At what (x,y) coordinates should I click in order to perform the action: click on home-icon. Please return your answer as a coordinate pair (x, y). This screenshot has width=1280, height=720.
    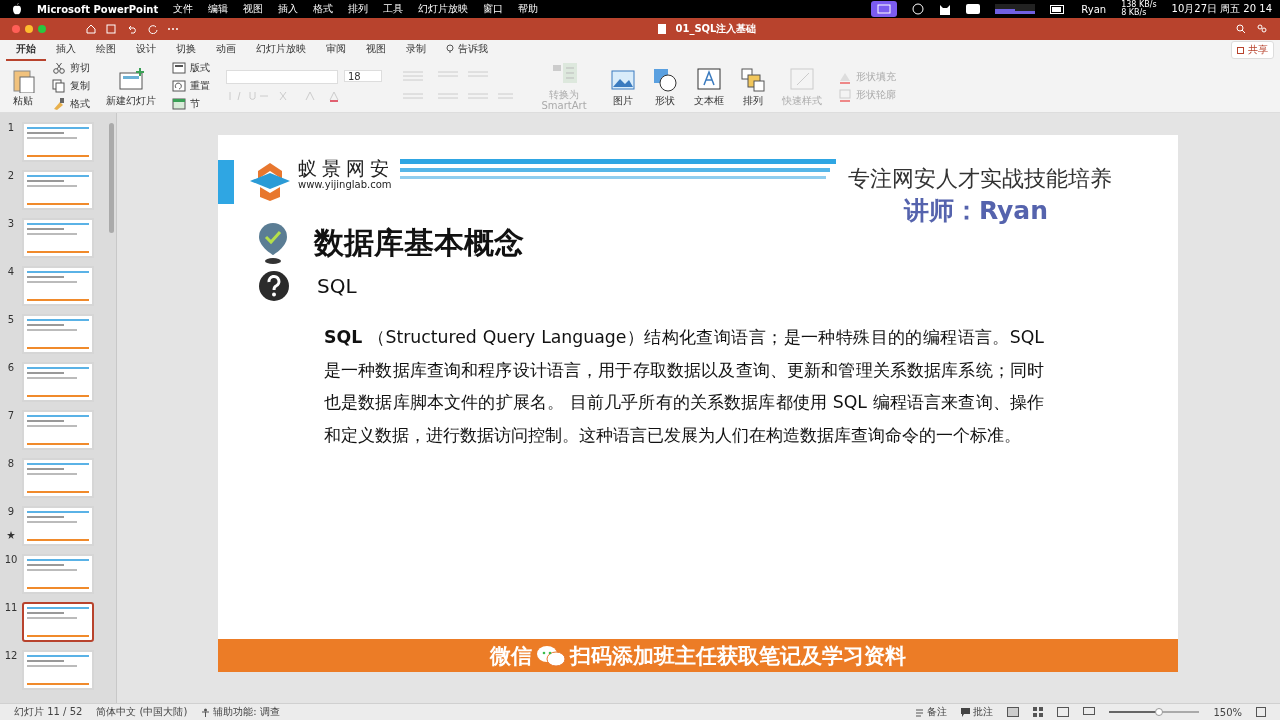
    Looking at the image, I should click on (91, 29).